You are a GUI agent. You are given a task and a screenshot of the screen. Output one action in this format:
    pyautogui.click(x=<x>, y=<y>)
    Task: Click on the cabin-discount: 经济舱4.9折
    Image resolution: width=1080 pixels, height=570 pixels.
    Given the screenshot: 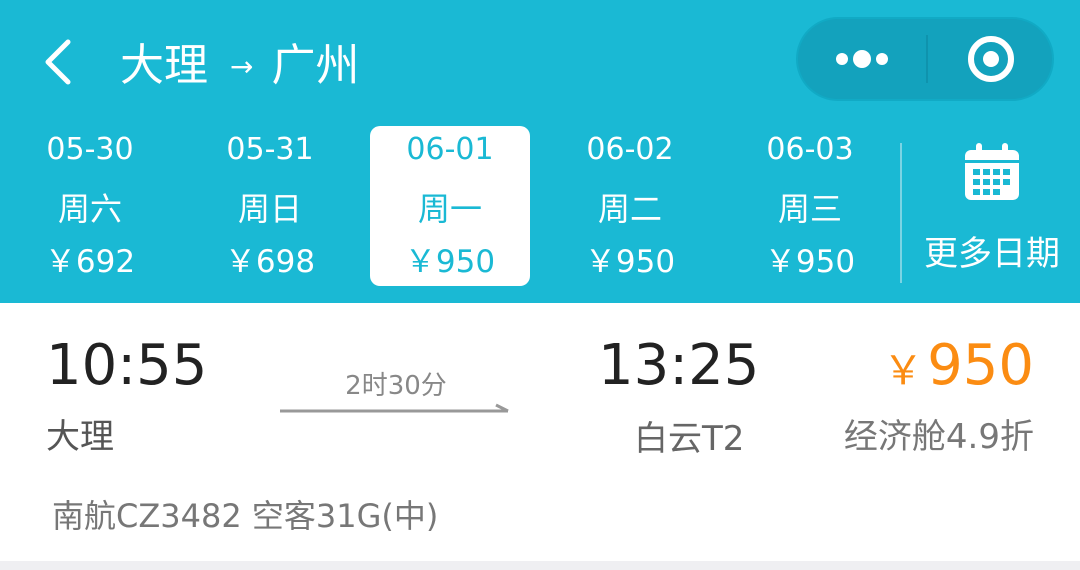 What is the action you would take?
    pyautogui.click(x=938, y=437)
    